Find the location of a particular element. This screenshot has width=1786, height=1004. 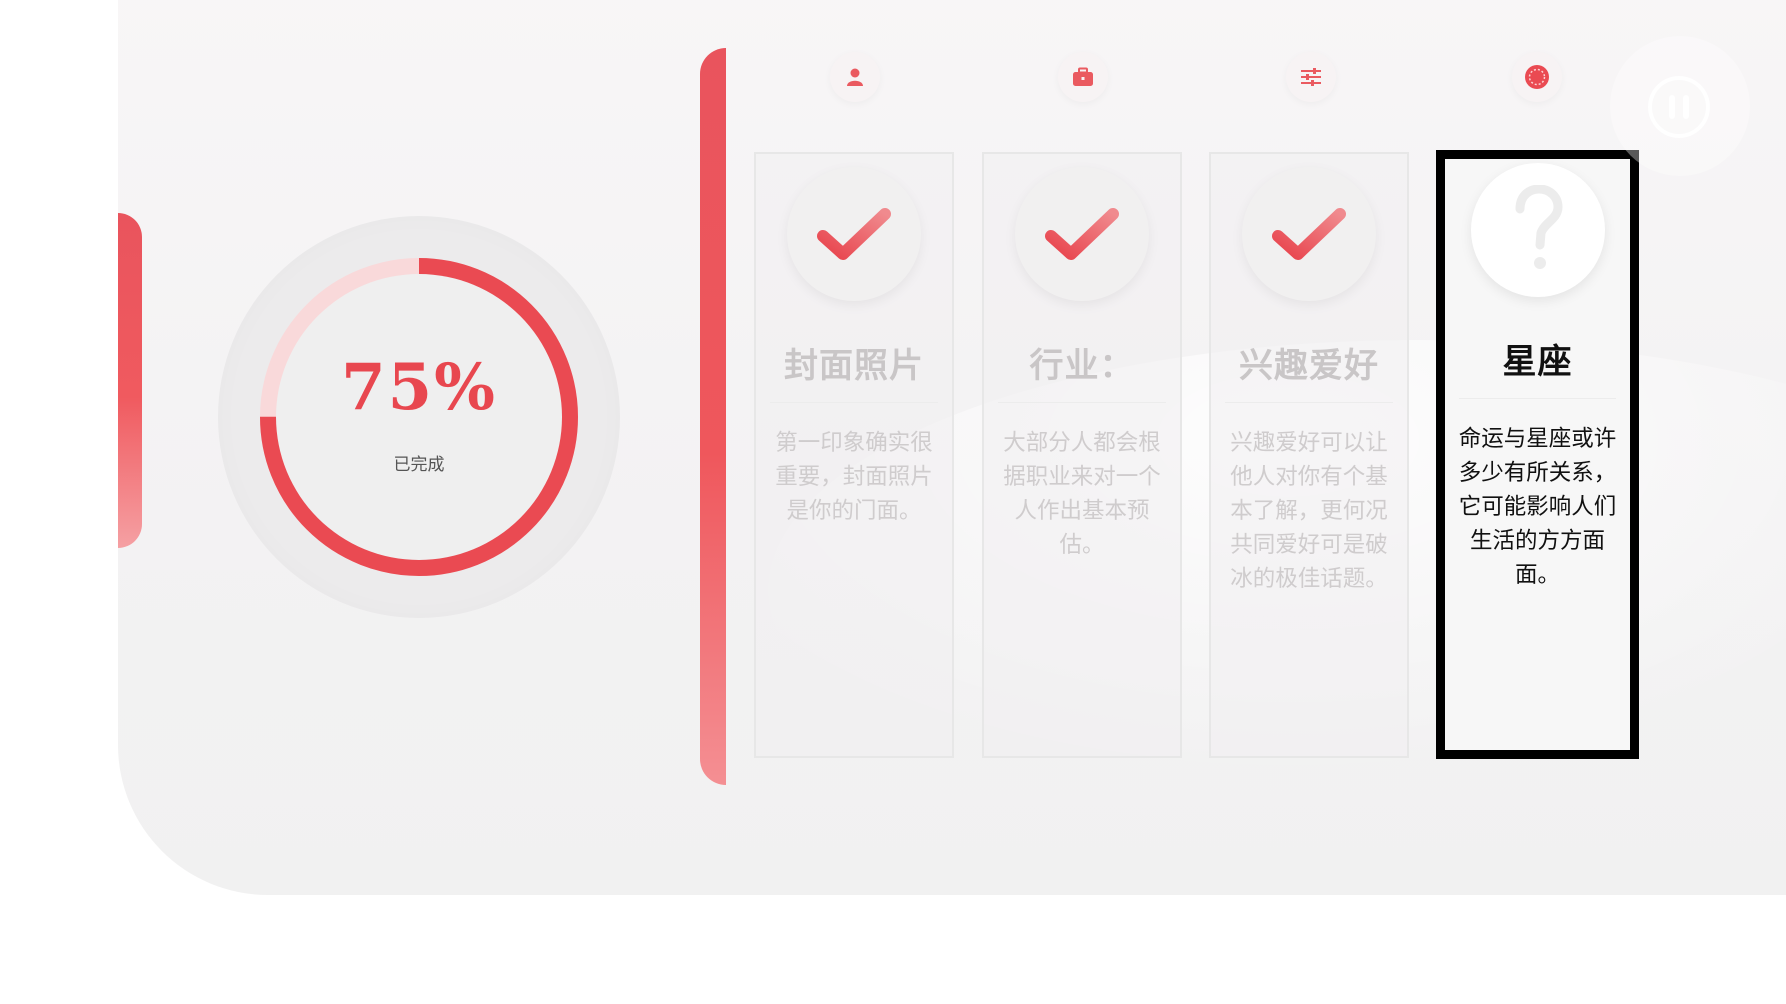

card-hobbies: 兴趣爱好 兴趣爱好可以让他人对你有个基本了解，更何况共同爱好可是破冰的极佳话题。 is located at coordinates (1309, 455).